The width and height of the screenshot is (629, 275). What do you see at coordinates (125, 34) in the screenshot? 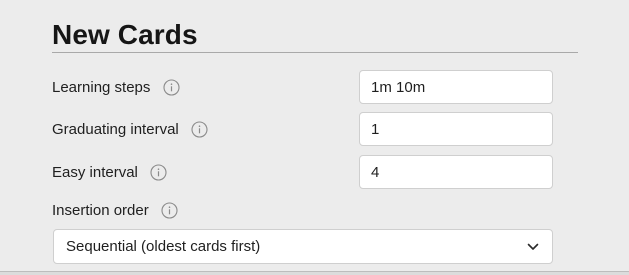
I see `section-title: New Cards` at bounding box center [125, 34].